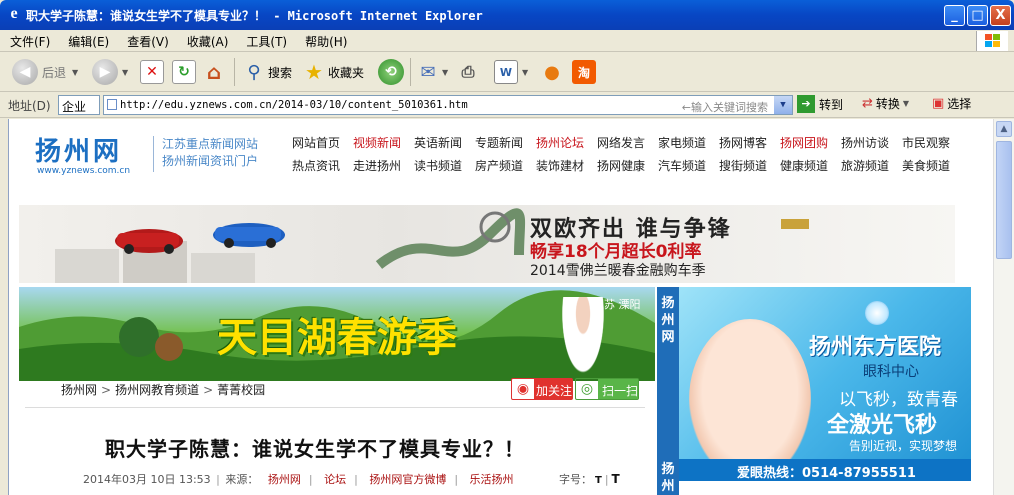 The height and width of the screenshot is (495, 1014). Describe the element at coordinates (265, 40) in the screenshot. I see `menu-tools: 工具(T)` at that location.